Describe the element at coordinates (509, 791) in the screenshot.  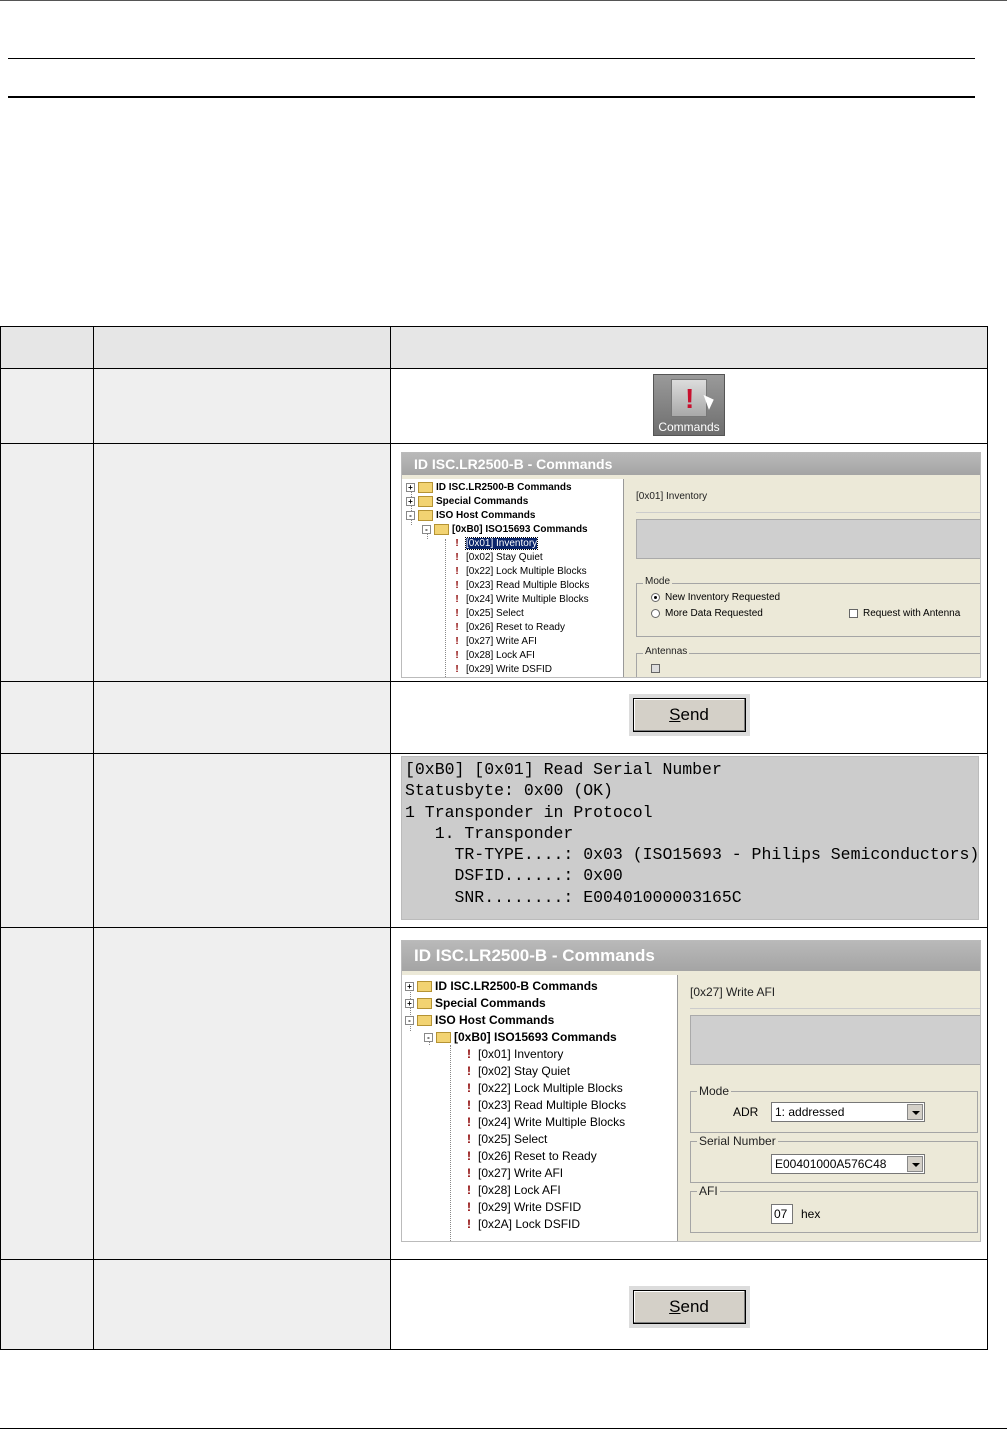
I see `console-line: Statusbyte: 0x00 (OK)` at that location.